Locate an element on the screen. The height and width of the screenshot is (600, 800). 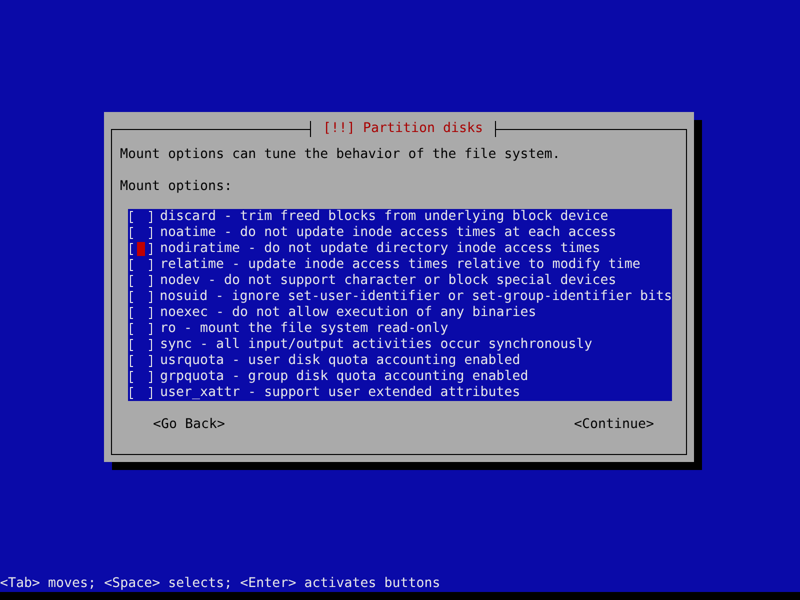
help-text: <Tab> moves; <Space> selects; <Enter> activates buttons is located at coordinates (221, 584).